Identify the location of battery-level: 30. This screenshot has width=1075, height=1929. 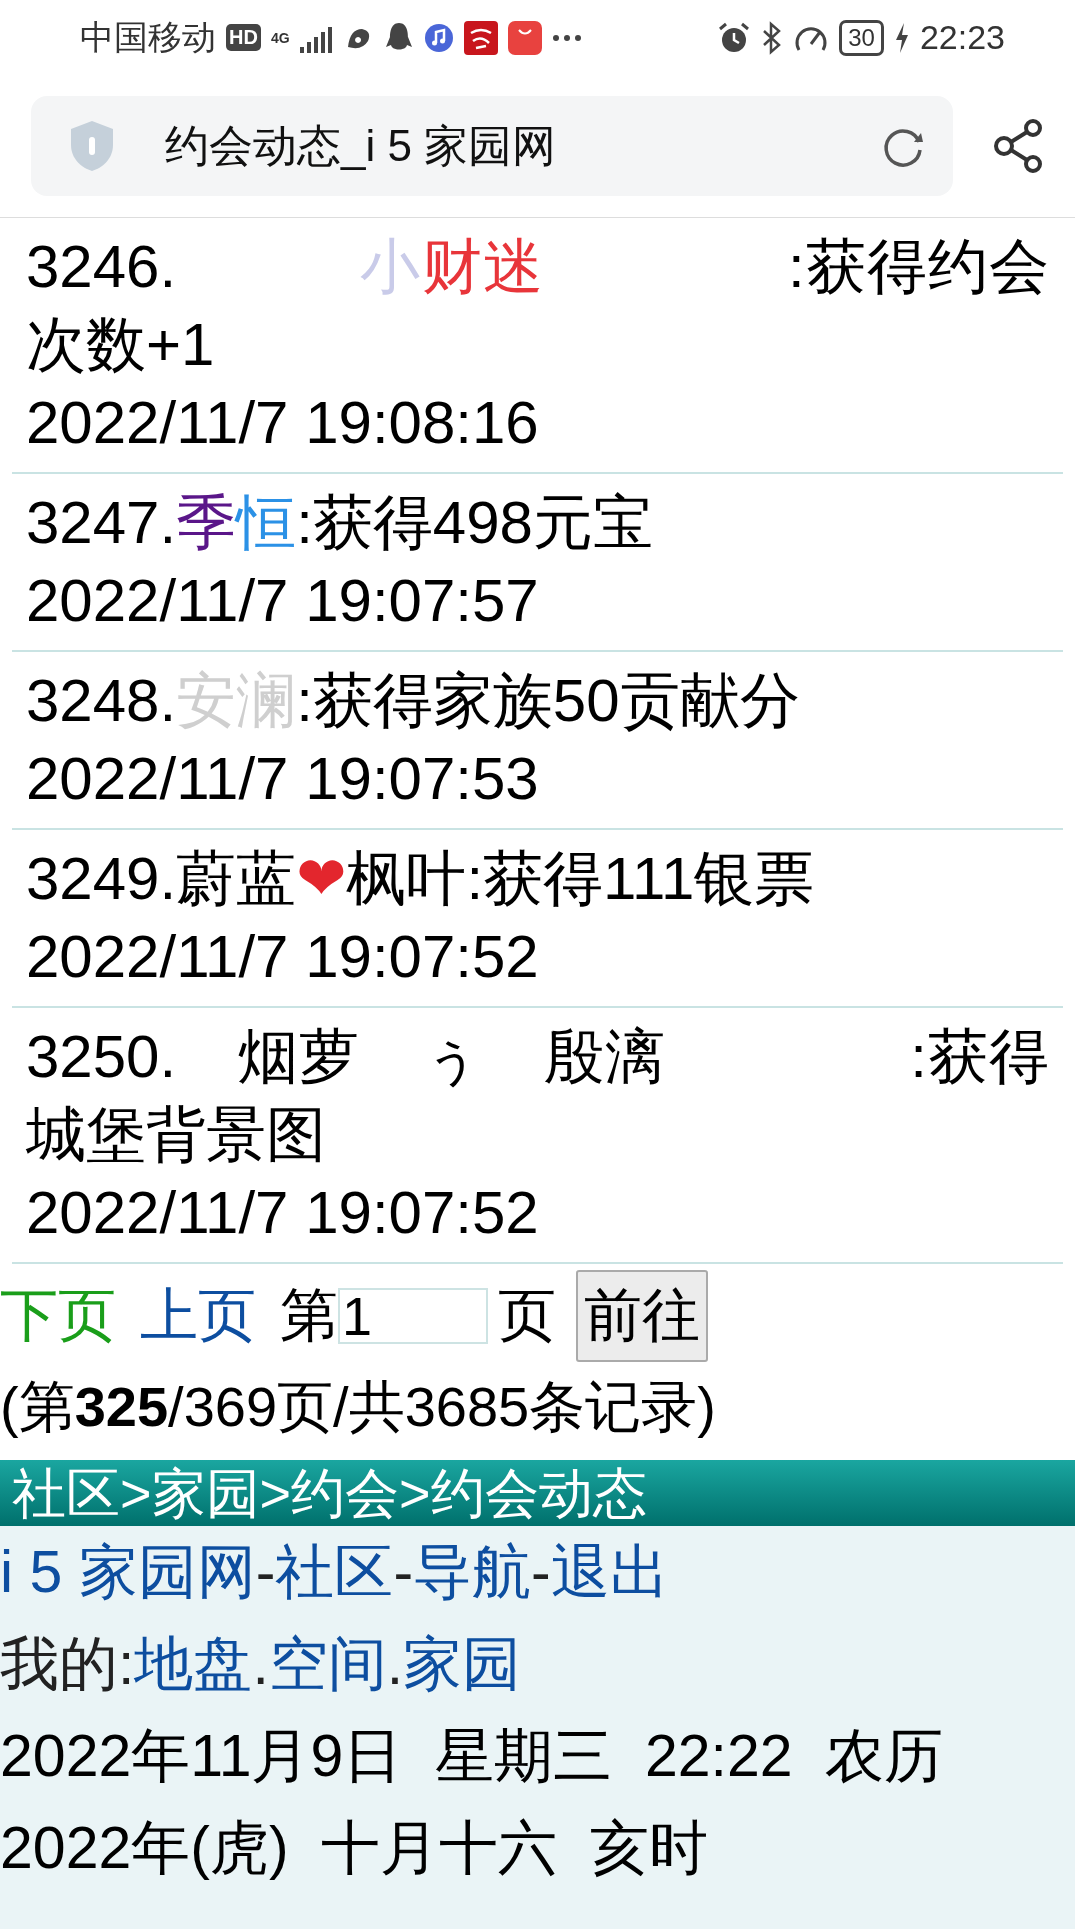
(861, 37).